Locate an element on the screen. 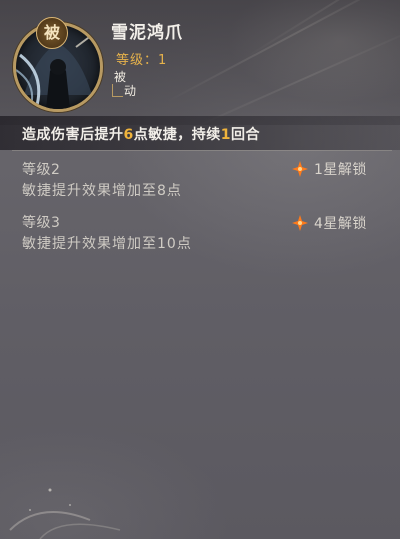 The image size is (400, 539). effect-value: 6 is located at coordinates (128, 135).